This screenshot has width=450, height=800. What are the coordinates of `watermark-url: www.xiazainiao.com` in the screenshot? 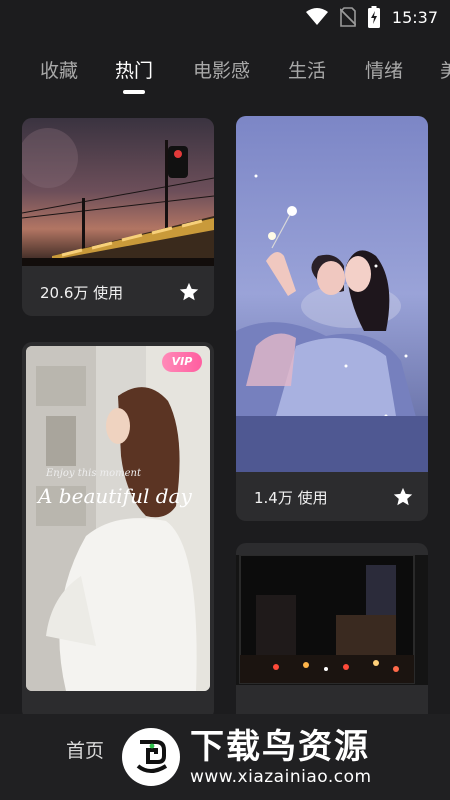 It's located at (281, 777).